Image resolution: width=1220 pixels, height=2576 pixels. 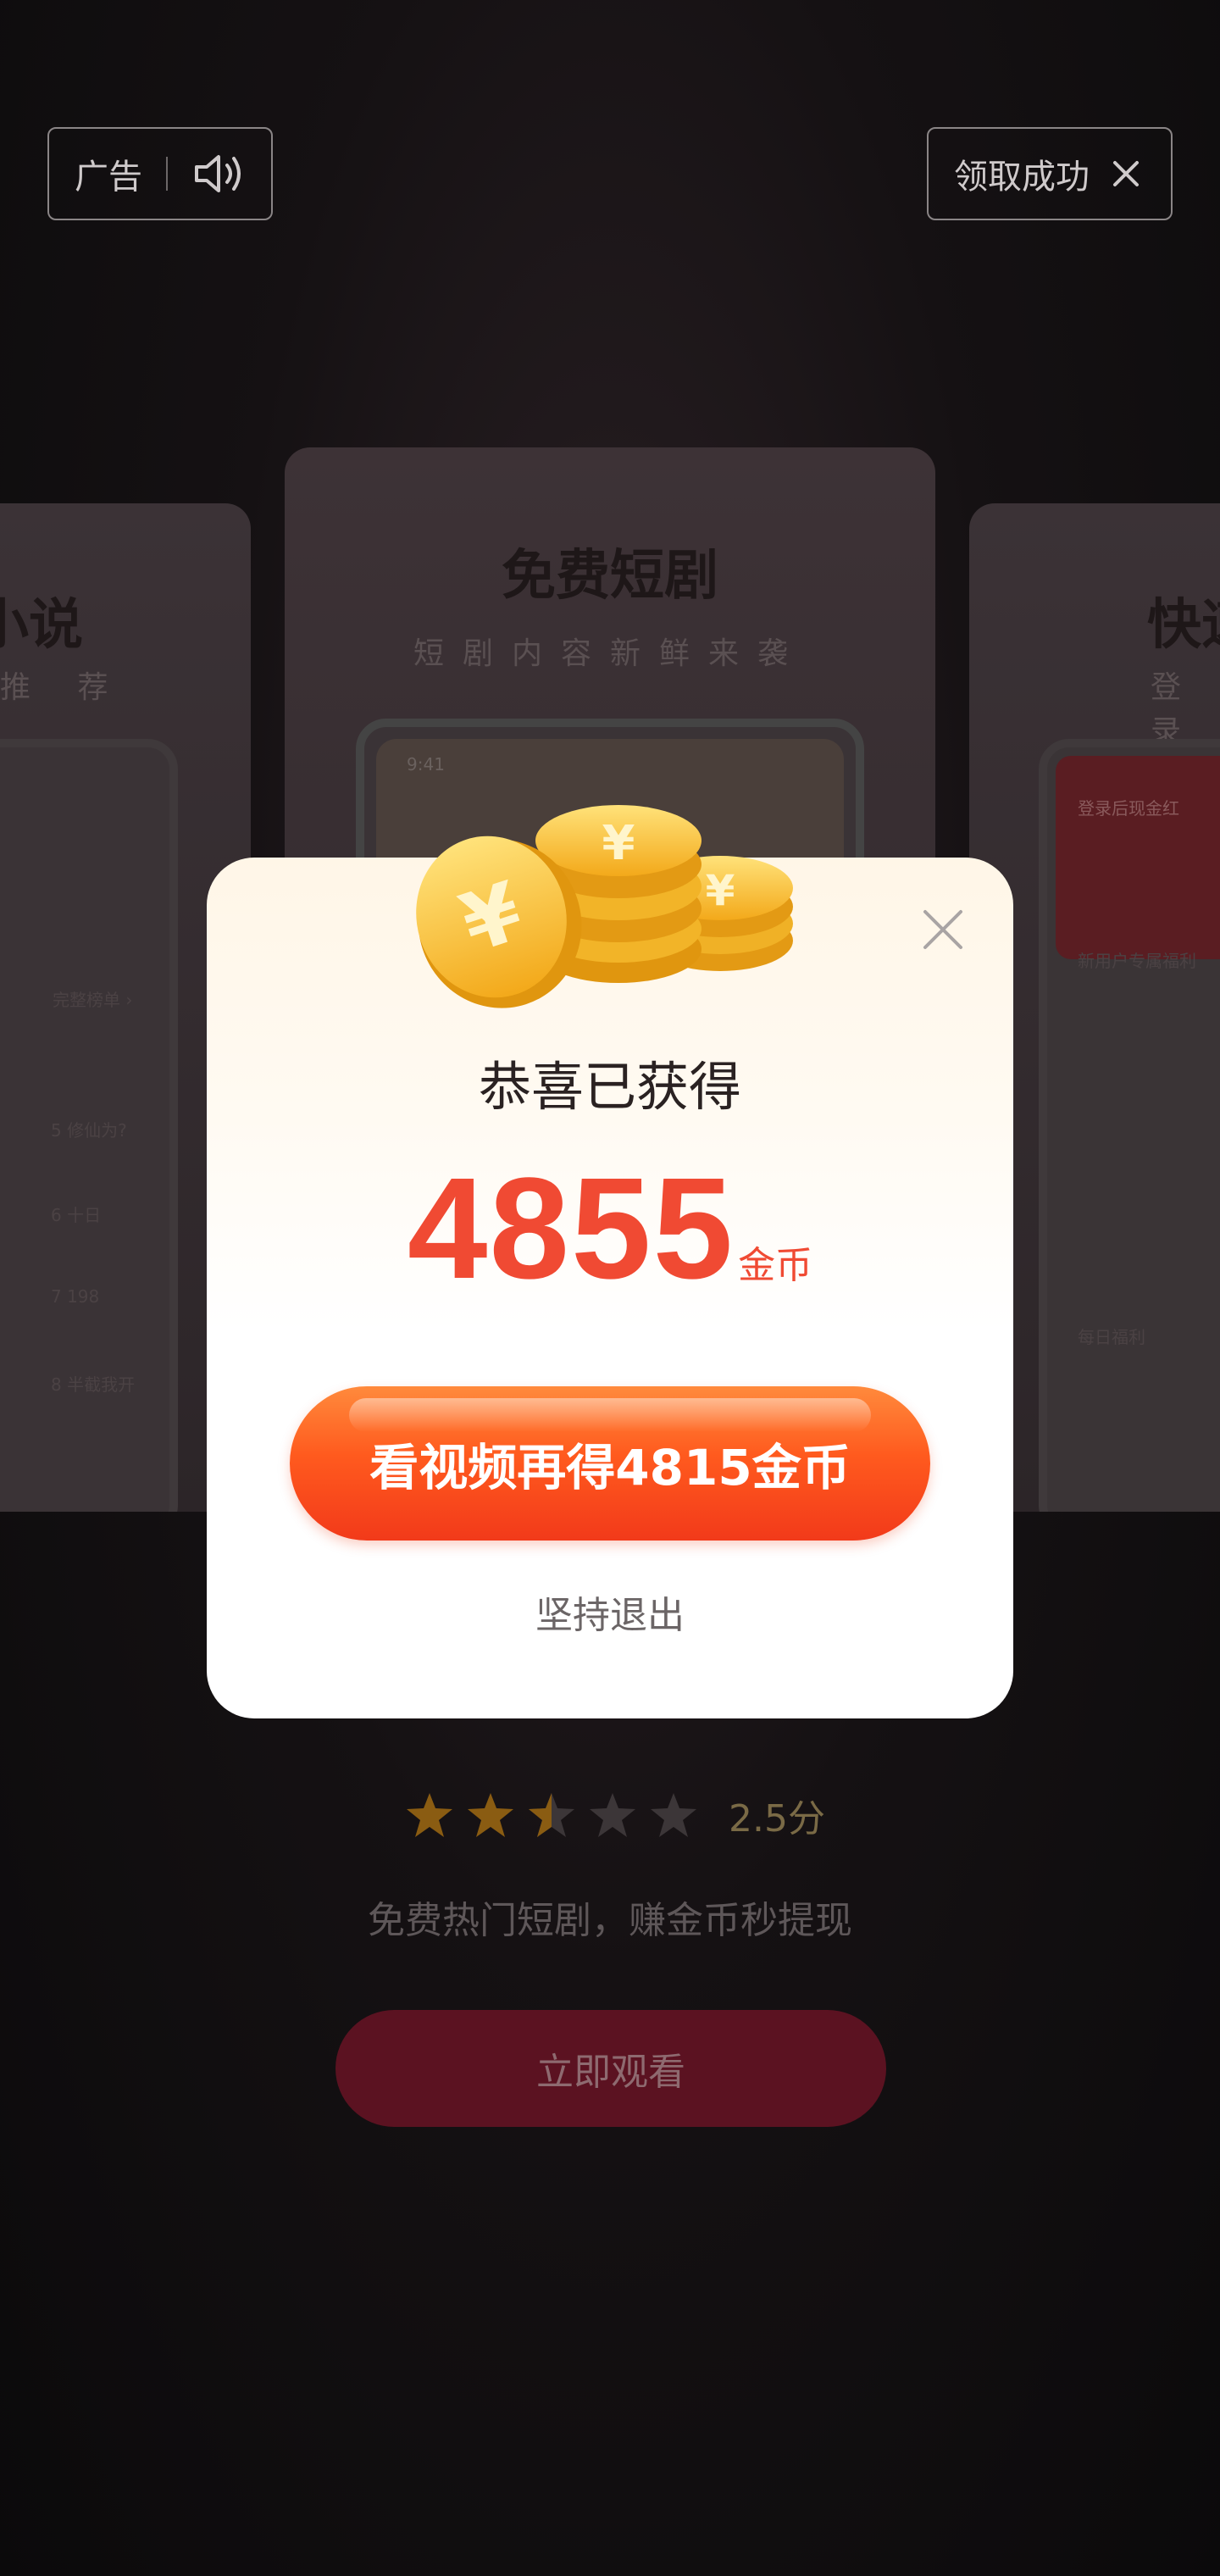 I want to click on list-header: 完整榜单 ›, so click(x=93, y=1000).